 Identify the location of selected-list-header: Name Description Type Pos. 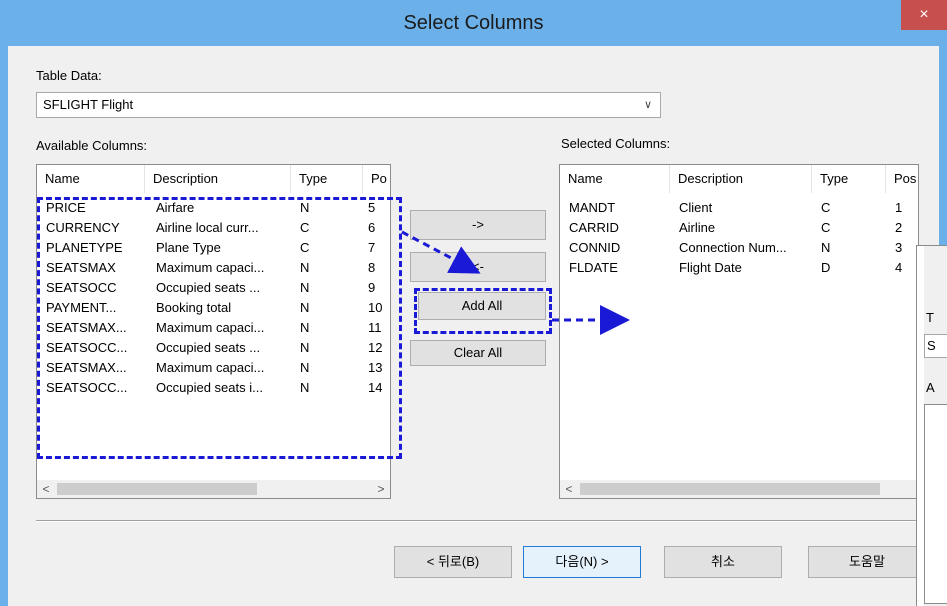
(739, 179).